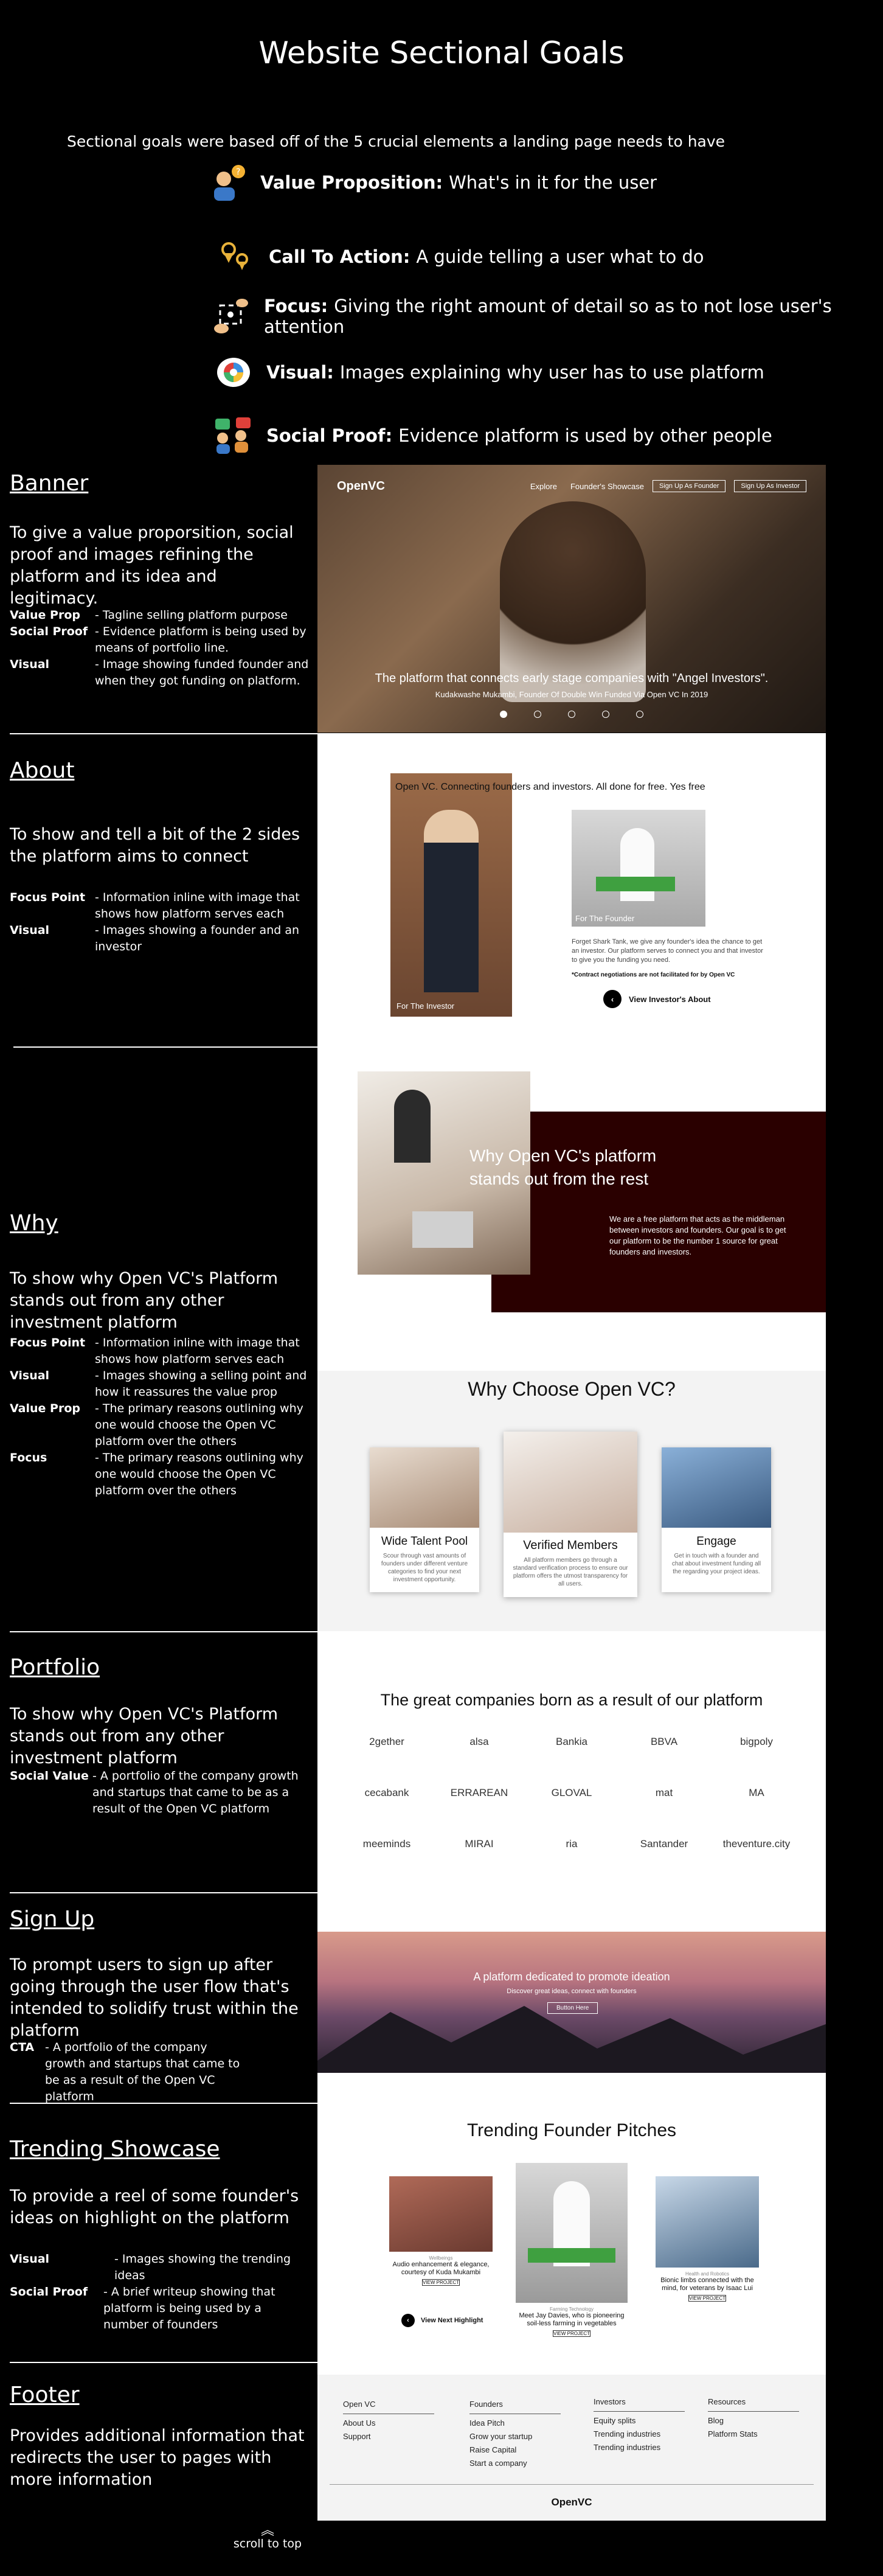  What do you see at coordinates (442, 2320) in the screenshot?
I see `view-next-highlight-link: ‹ View Next Highlight` at bounding box center [442, 2320].